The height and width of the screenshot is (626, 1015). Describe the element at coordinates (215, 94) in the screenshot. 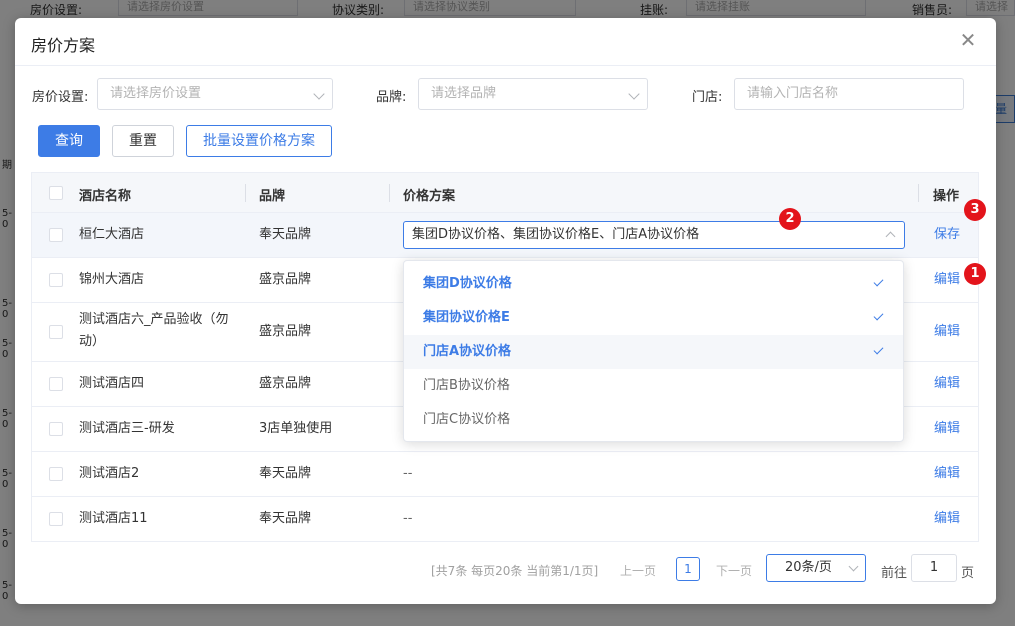

I see `price-setting-select: 请选择房价设置` at that location.